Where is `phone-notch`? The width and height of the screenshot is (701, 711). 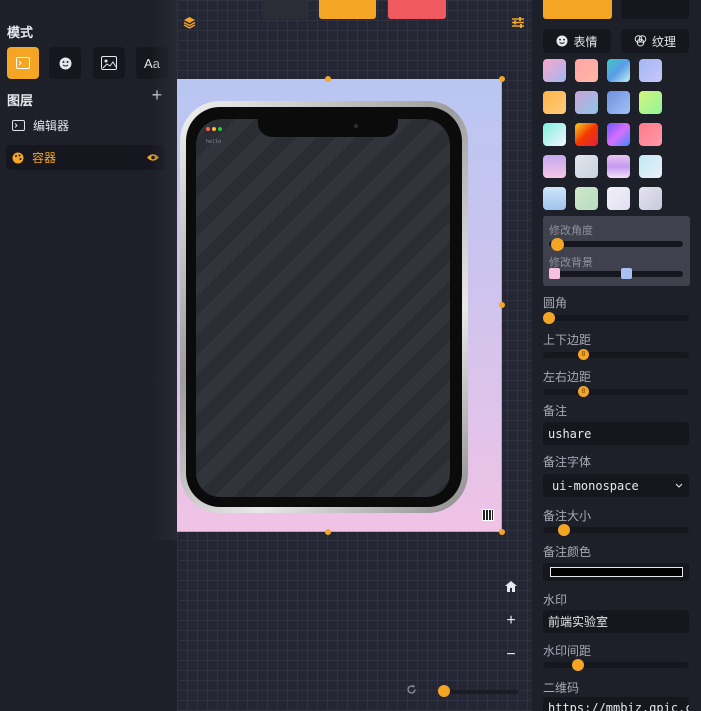
phone-notch is located at coordinates (328, 128).